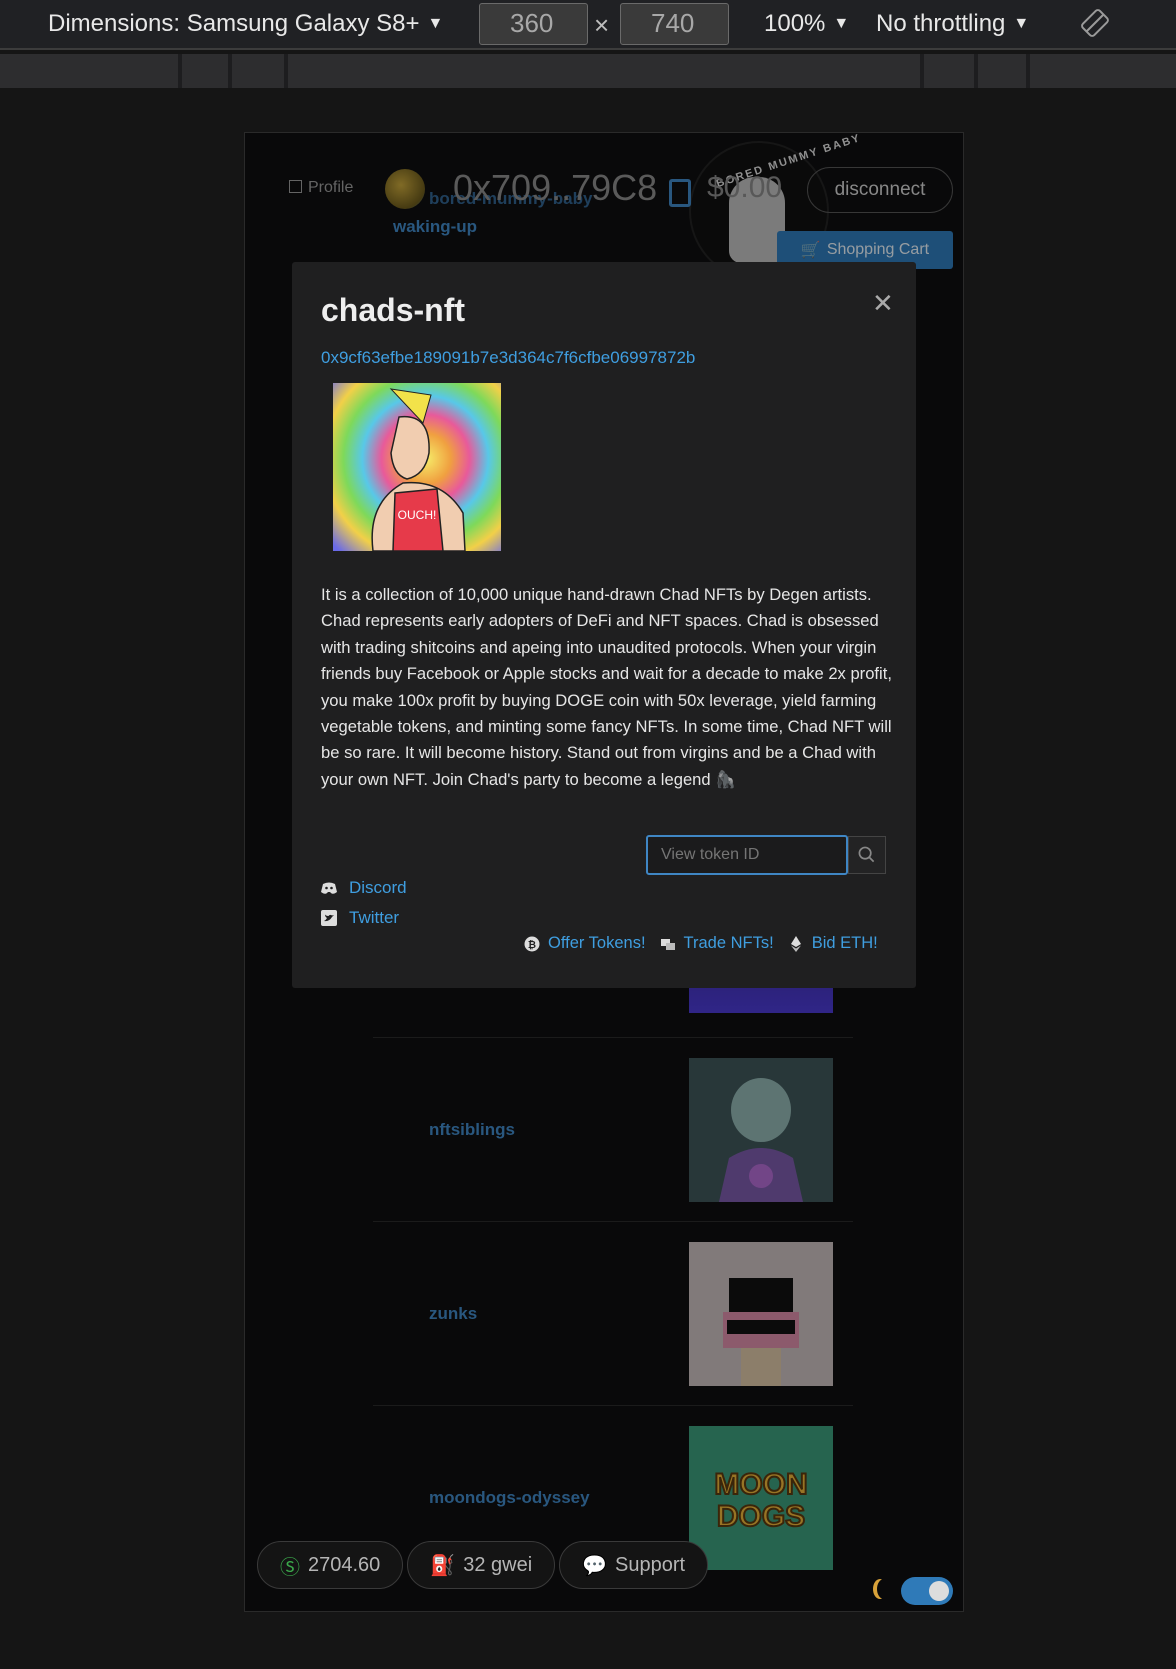  Describe the element at coordinates (883, 303) in the screenshot. I see `close-icon: ✕` at that location.